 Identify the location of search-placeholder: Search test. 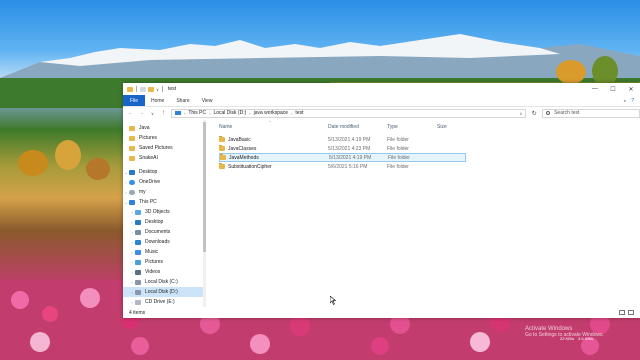
(567, 113).